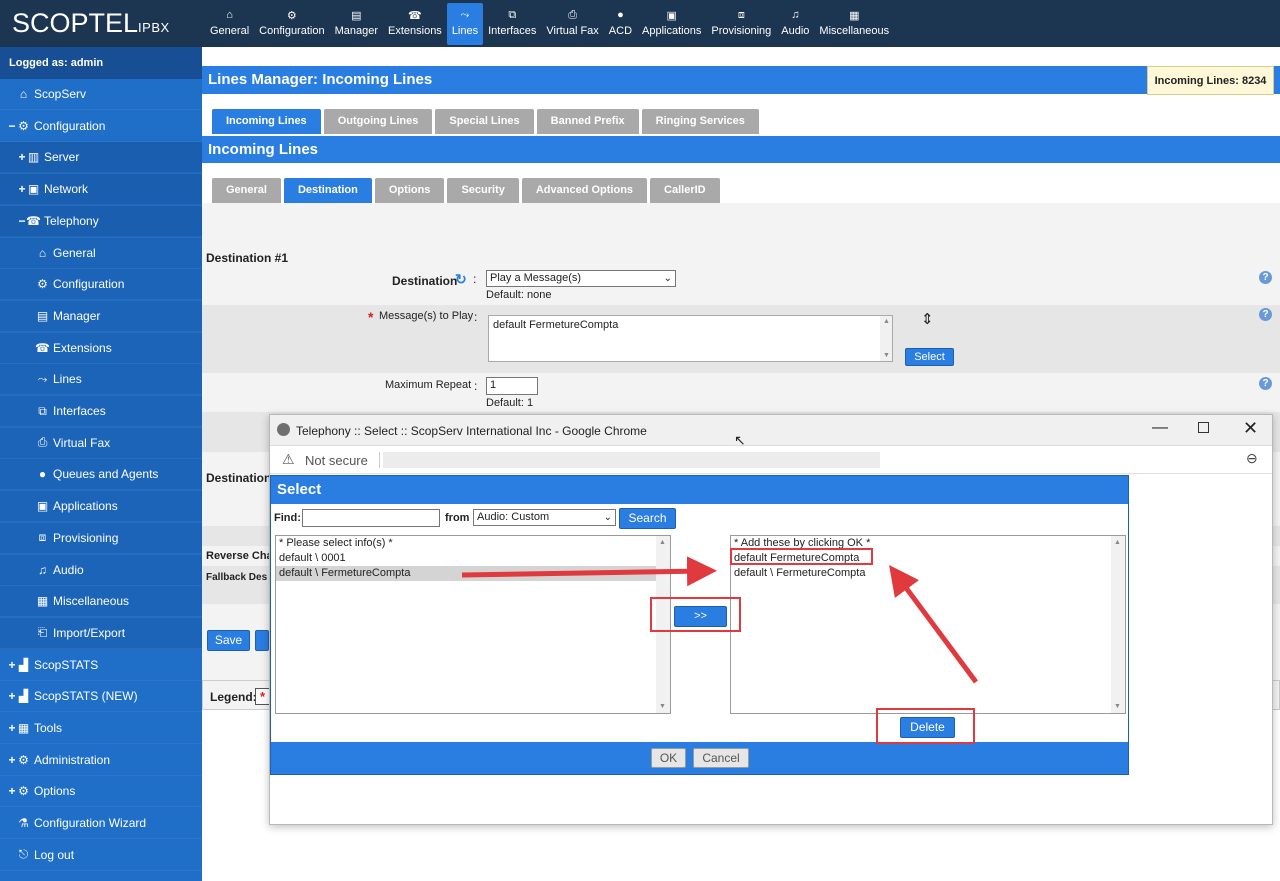 The height and width of the screenshot is (881, 1280). Describe the element at coordinates (795, 31) in the screenshot. I see `nav-label: Audio` at that location.